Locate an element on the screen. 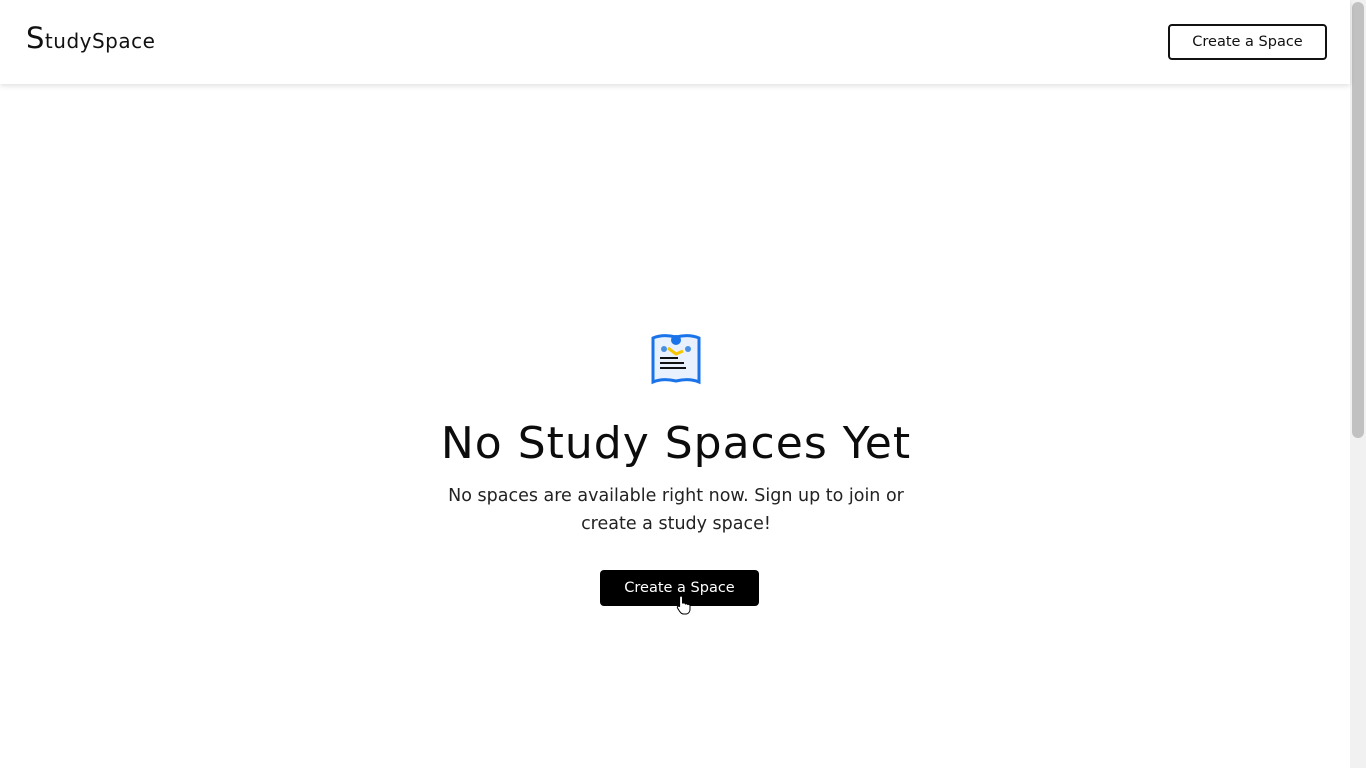 This screenshot has height=768, width=1366. logo: Study Space is located at coordinates (90, 44).